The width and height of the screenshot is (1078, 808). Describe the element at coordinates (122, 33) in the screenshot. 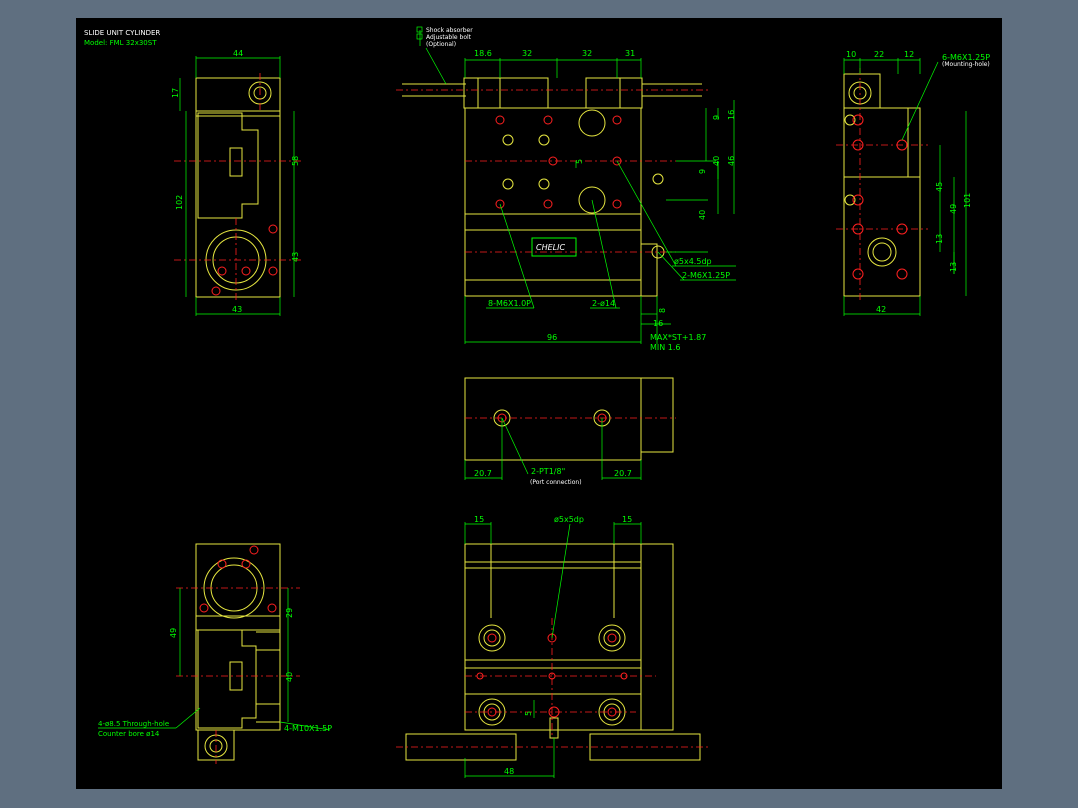

I see `title-line-1: SLIDE UNIT CYLINDER` at that location.